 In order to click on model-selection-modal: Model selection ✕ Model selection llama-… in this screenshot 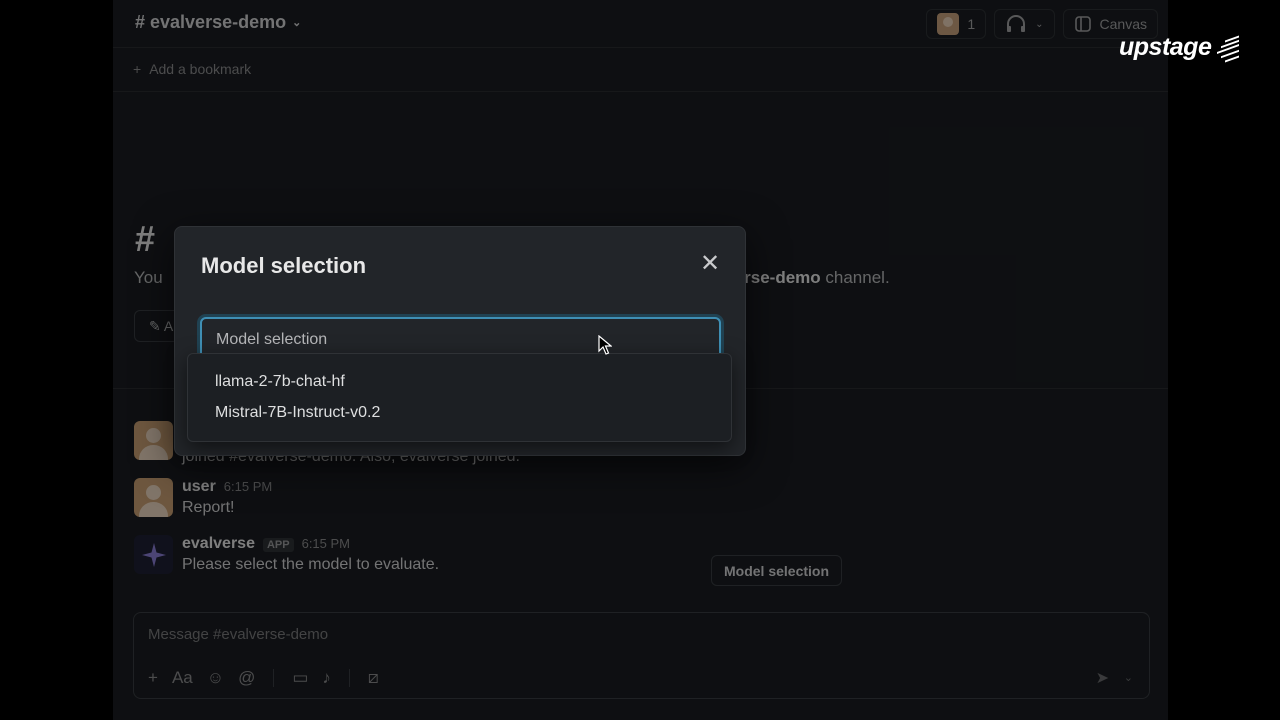, I will do `click(460, 341)`.